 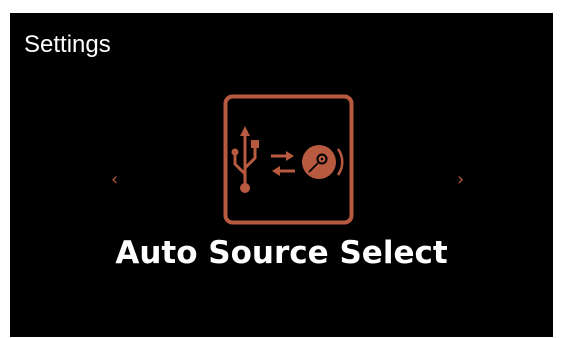 What do you see at coordinates (67, 44) in the screenshot?
I see `page-title: Settings` at bounding box center [67, 44].